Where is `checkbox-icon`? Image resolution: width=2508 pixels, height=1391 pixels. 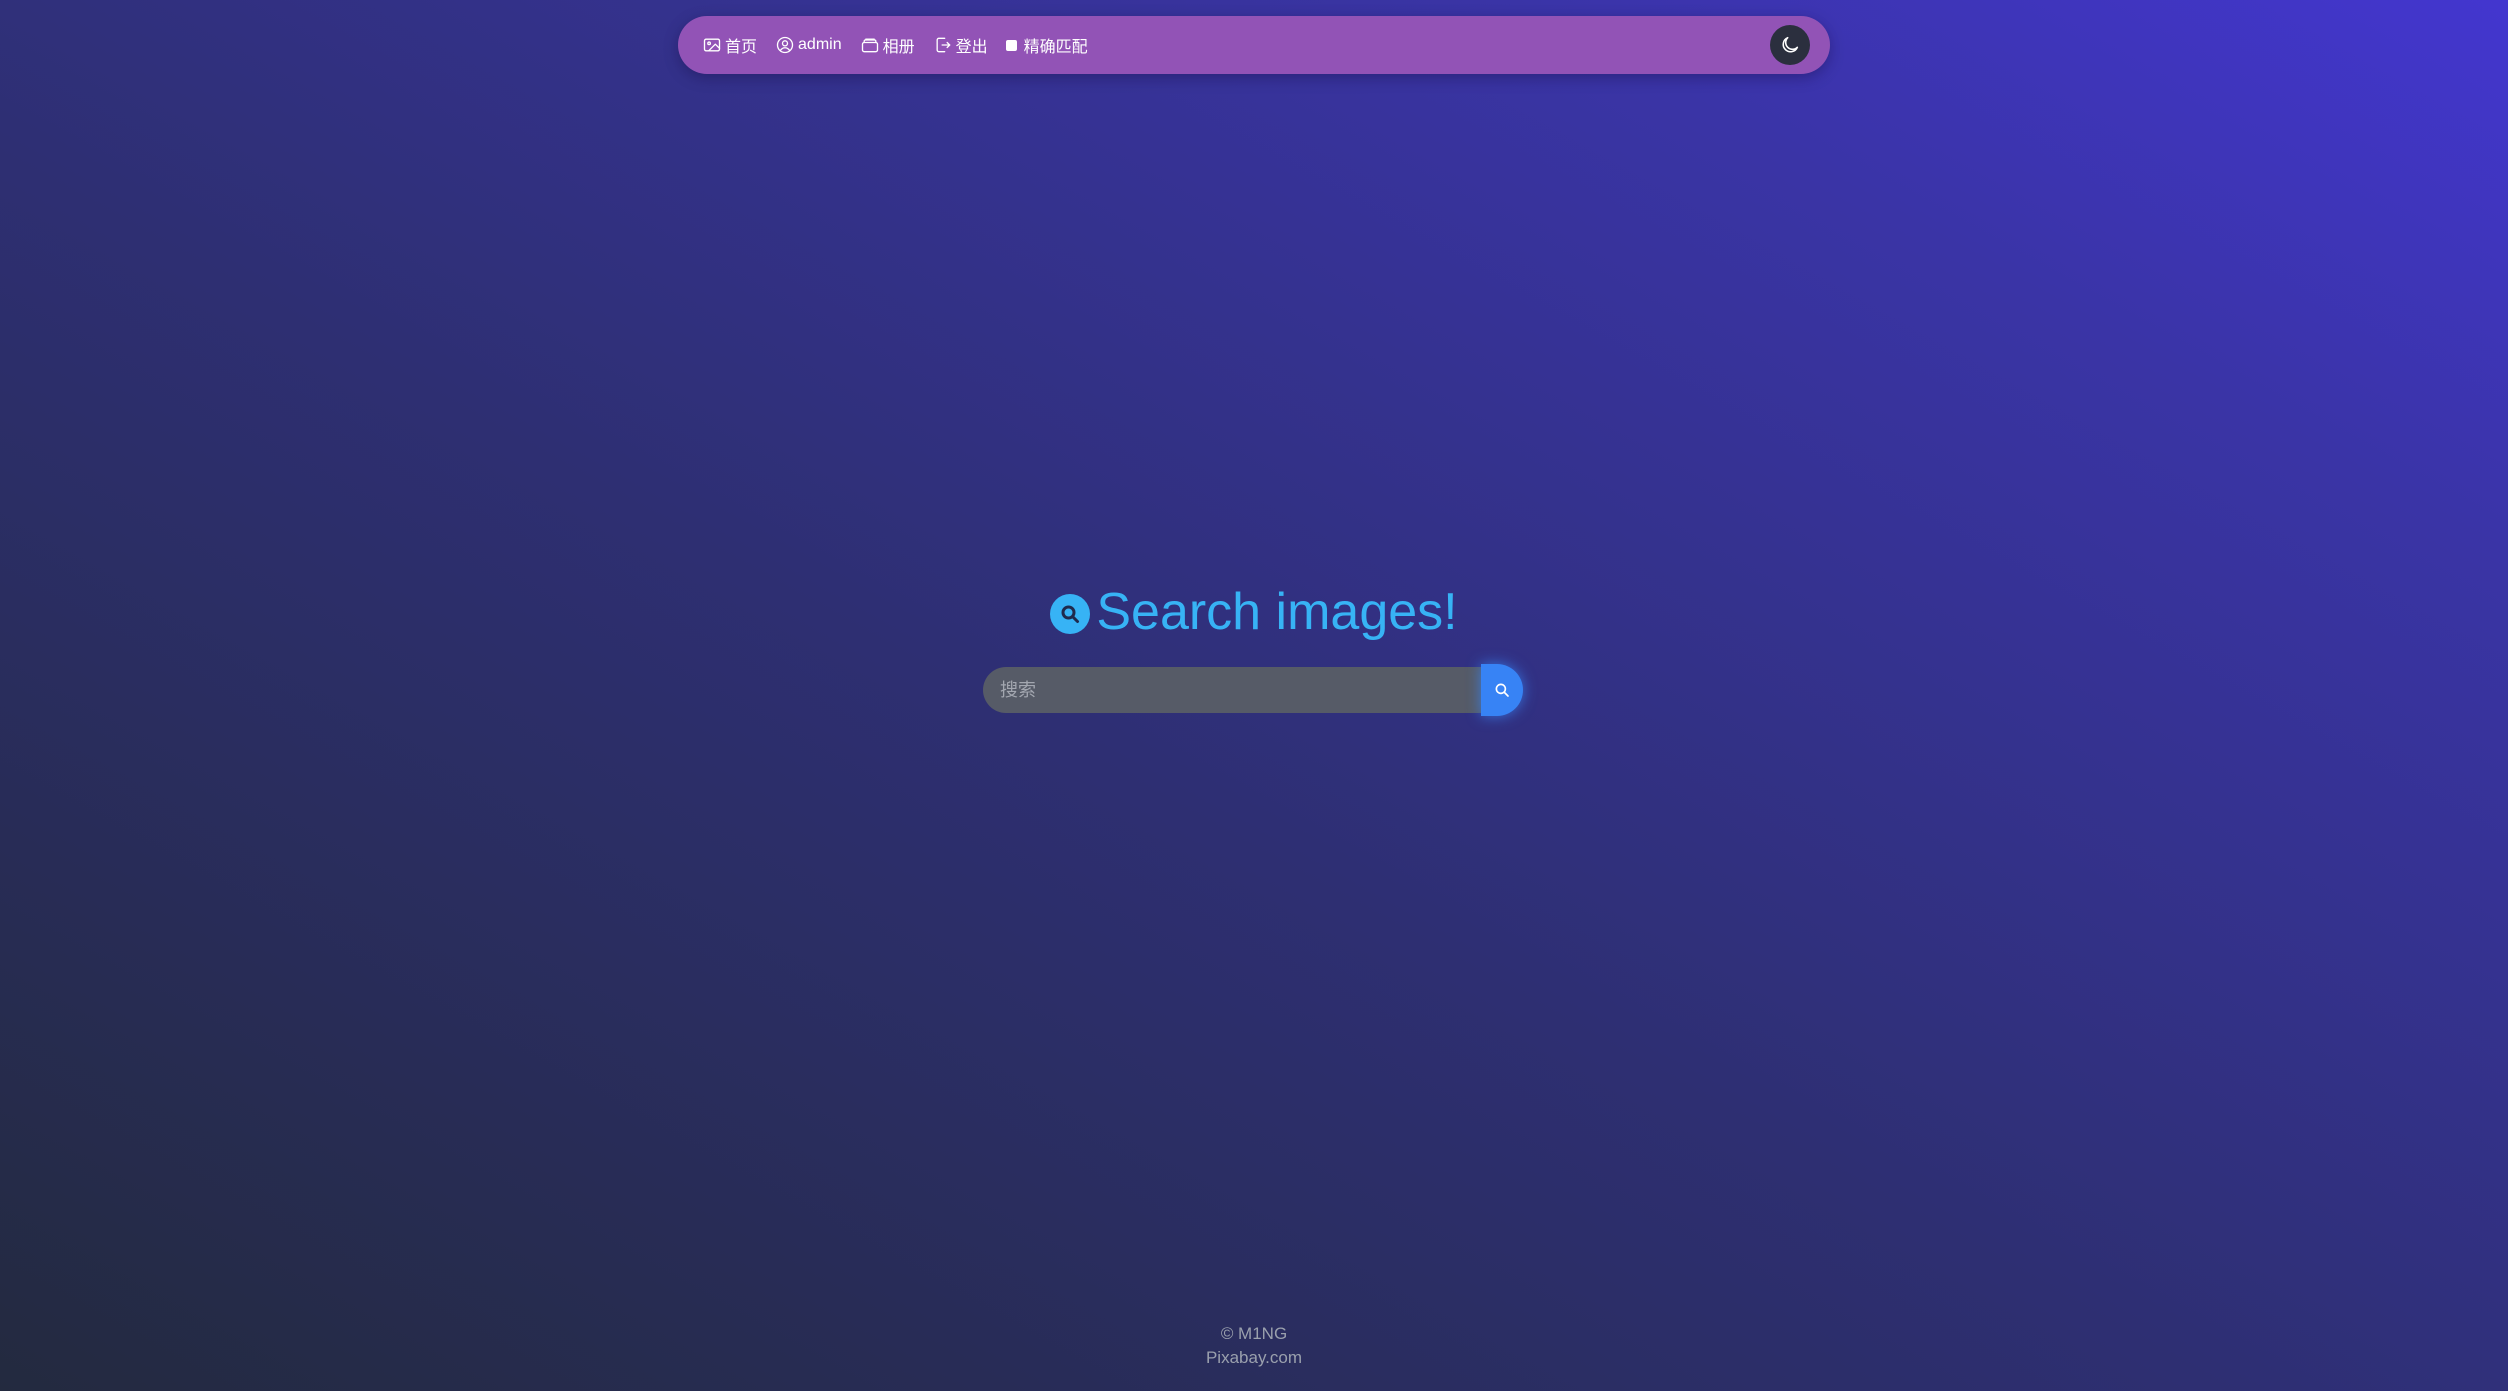
checkbox-icon is located at coordinates (1011, 45).